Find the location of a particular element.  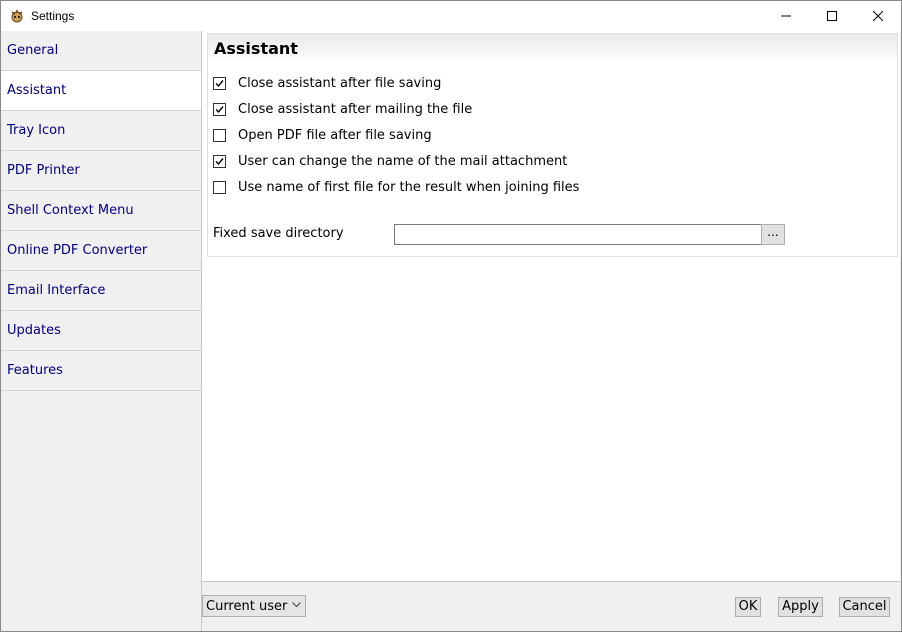

option-close-after-saving: Close assistant after file saving is located at coordinates (327, 83).